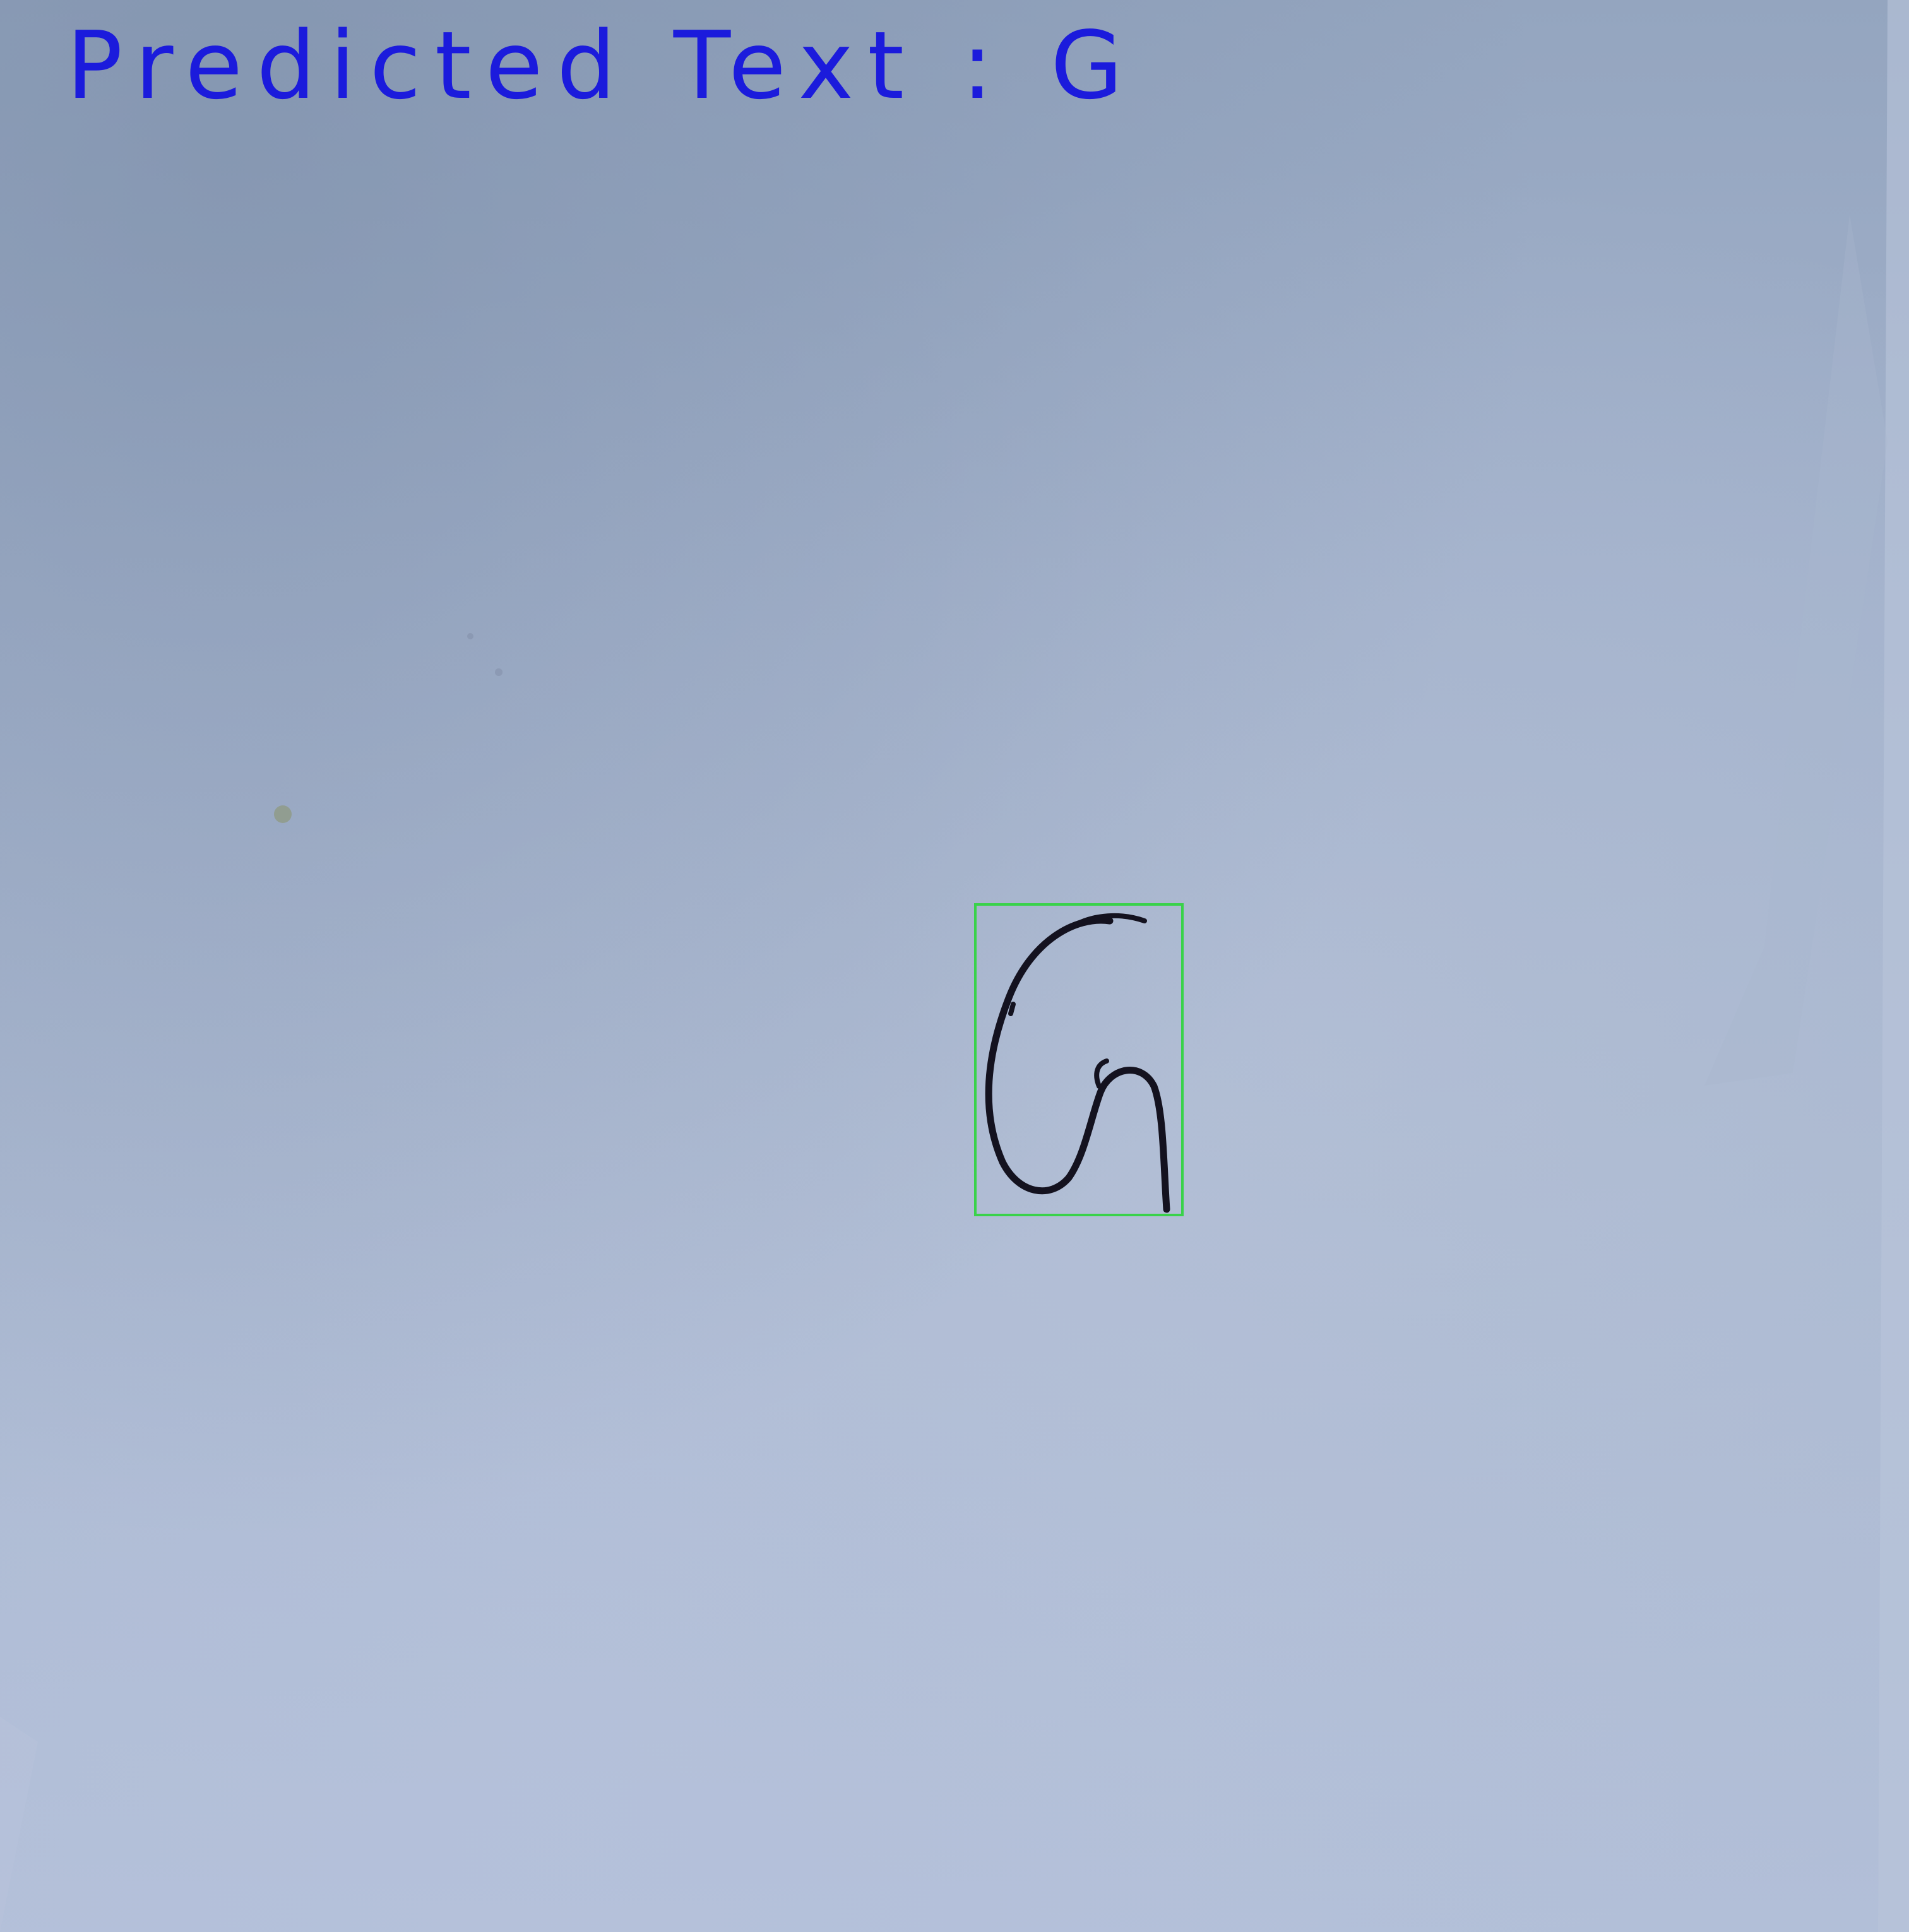 The height and width of the screenshot is (1932, 1909). Describe the element at coordinates (1077, 1063) in the screenshot. I see `handwritten-g-glyph` at that location.